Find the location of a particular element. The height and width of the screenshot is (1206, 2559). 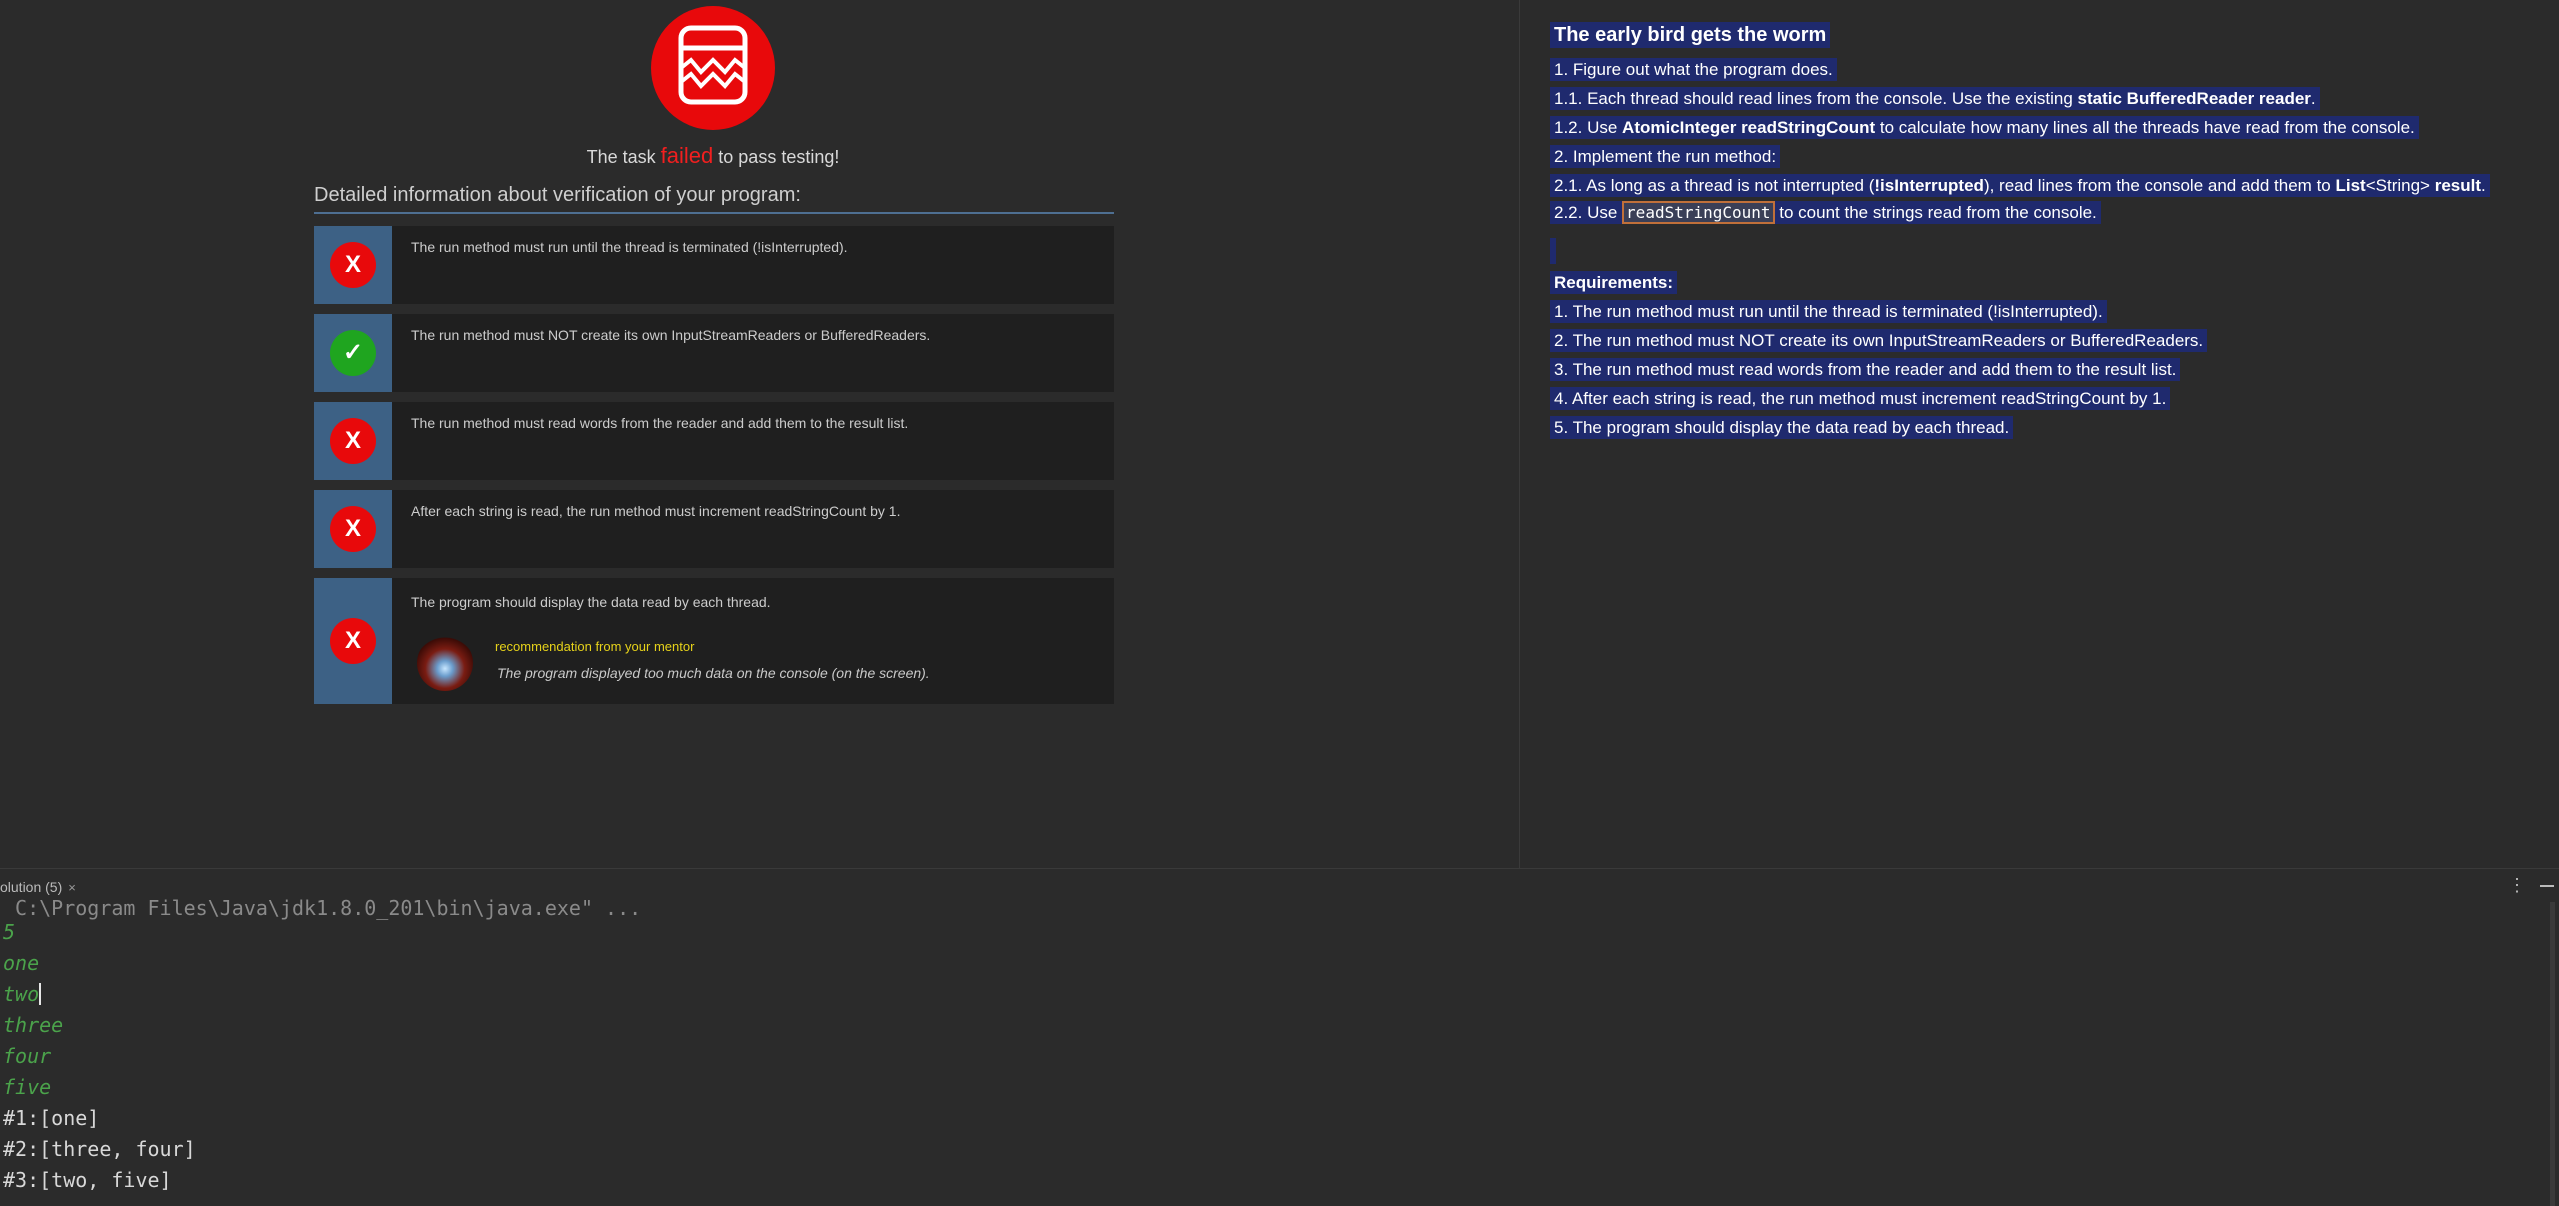

console-input-line: three is located at coordinates (33, 1025).